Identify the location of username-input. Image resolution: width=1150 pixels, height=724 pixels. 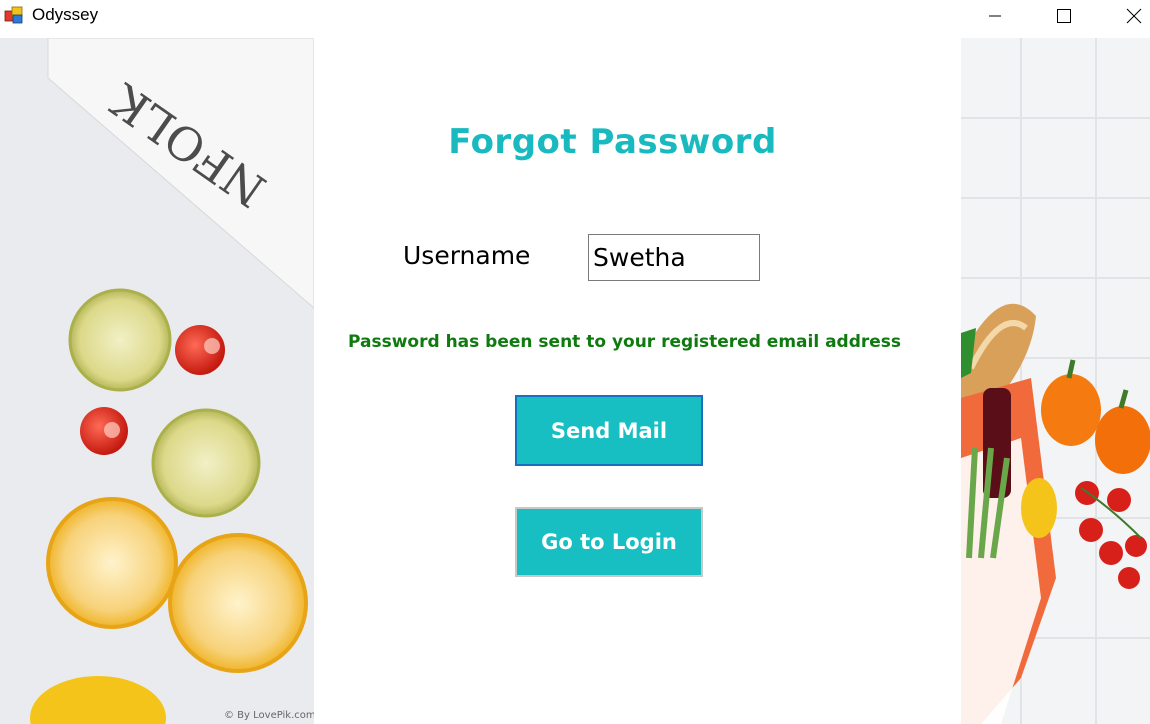
(674, 257).